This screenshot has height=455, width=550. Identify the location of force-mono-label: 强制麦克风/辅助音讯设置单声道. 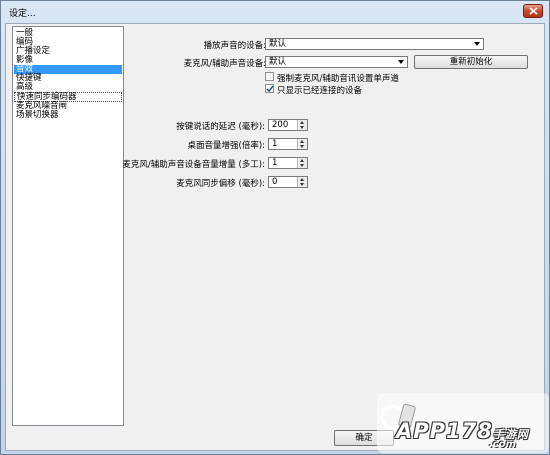
(338, 79).